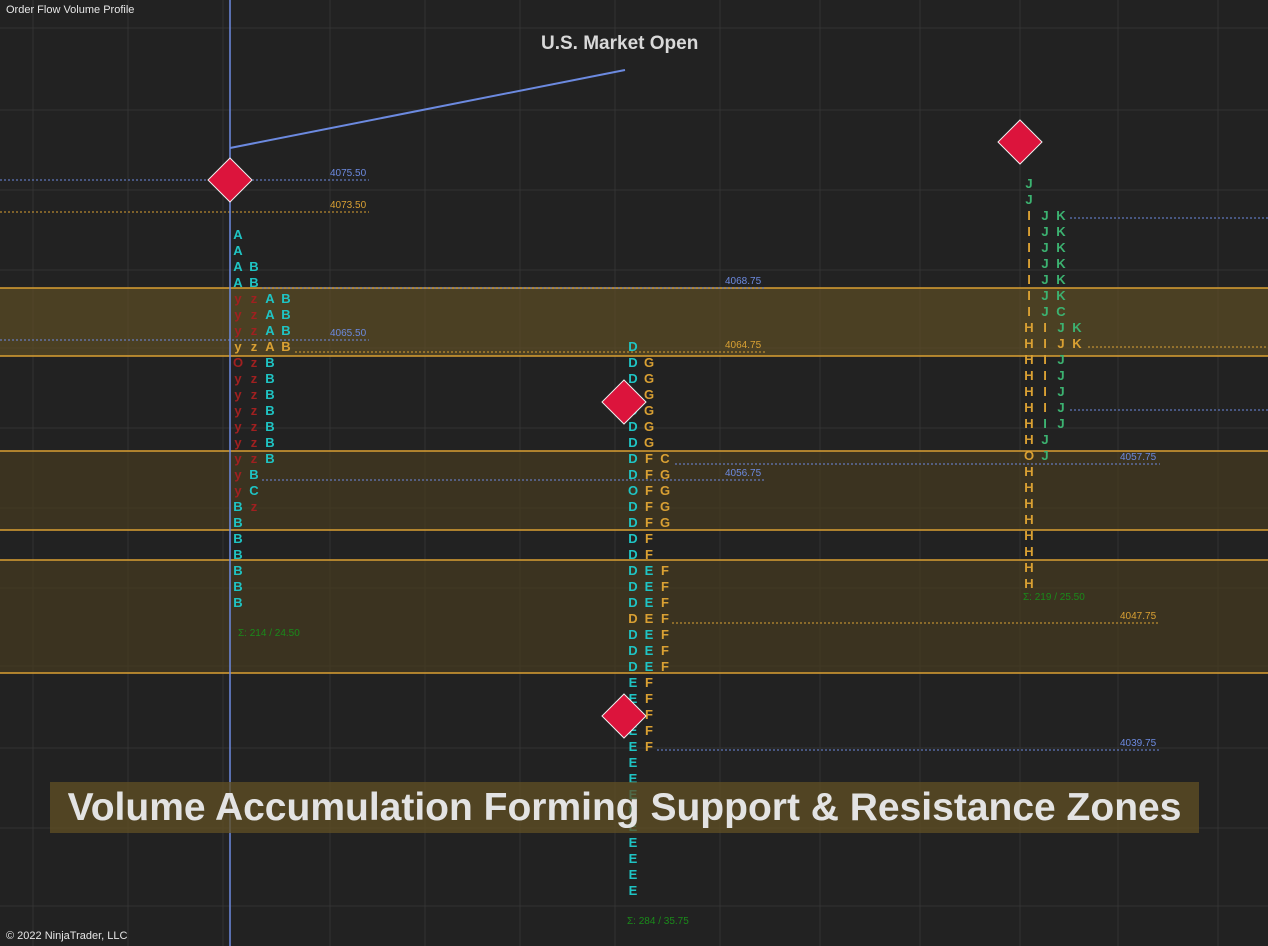 This screenshot has height=946, width=1268. I want to click on price-level-label: 4047.75, so click(1138, 616).